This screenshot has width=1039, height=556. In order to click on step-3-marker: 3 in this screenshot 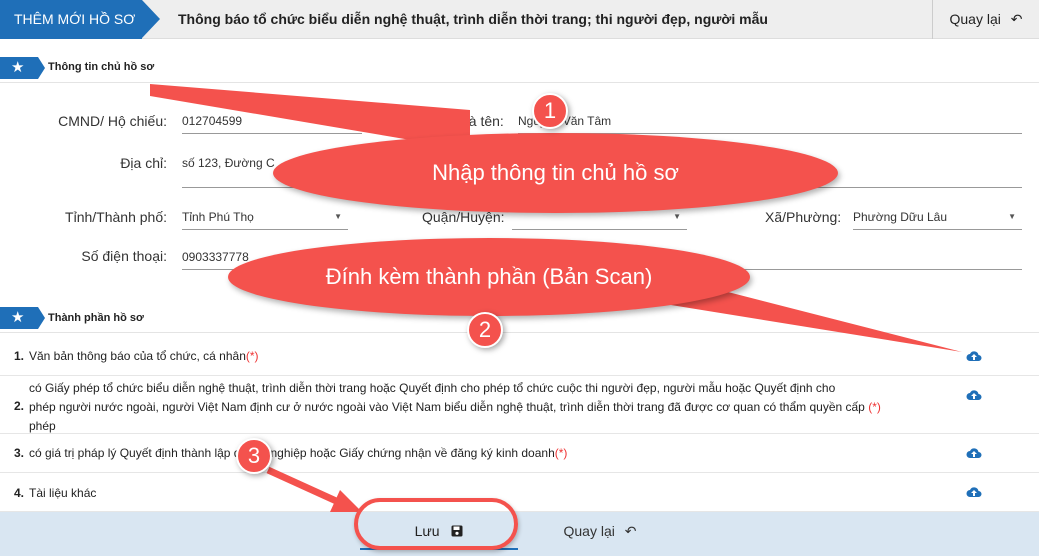, I will do `click(254, 456)`.